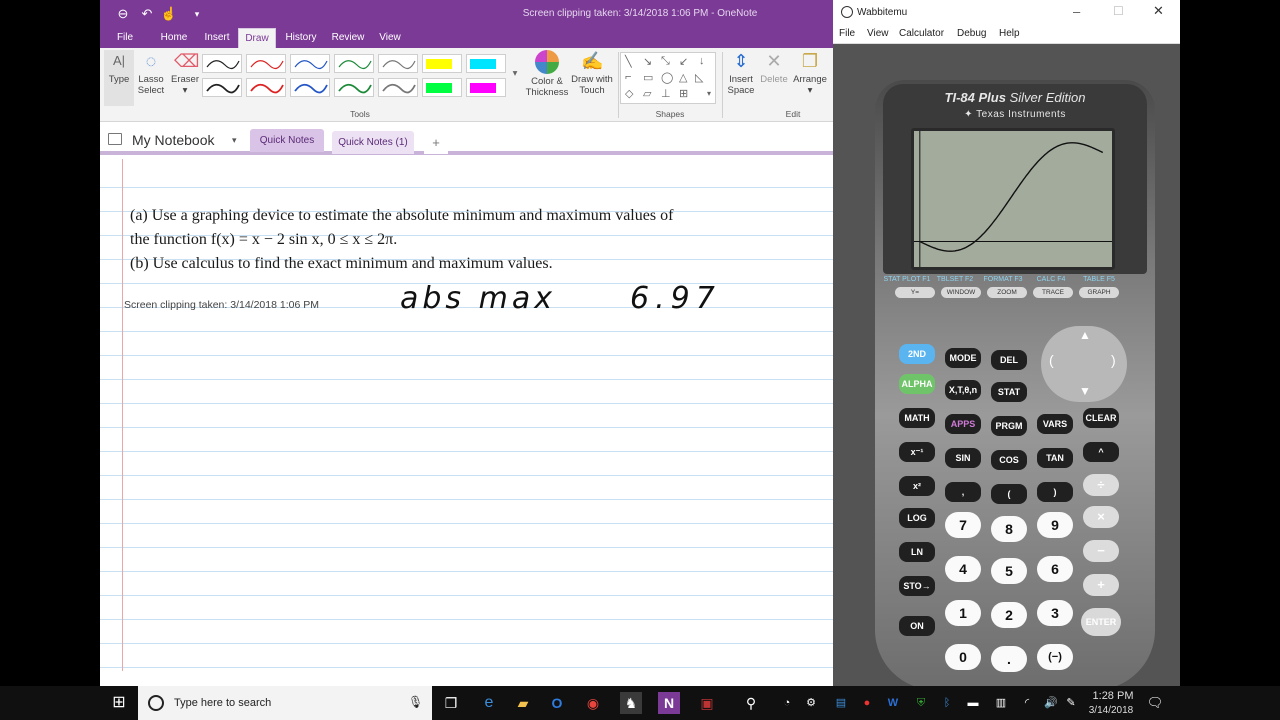 The width and height of the screenshot is (1280, 720). I want to click on pen-gray, so click(398, 63).